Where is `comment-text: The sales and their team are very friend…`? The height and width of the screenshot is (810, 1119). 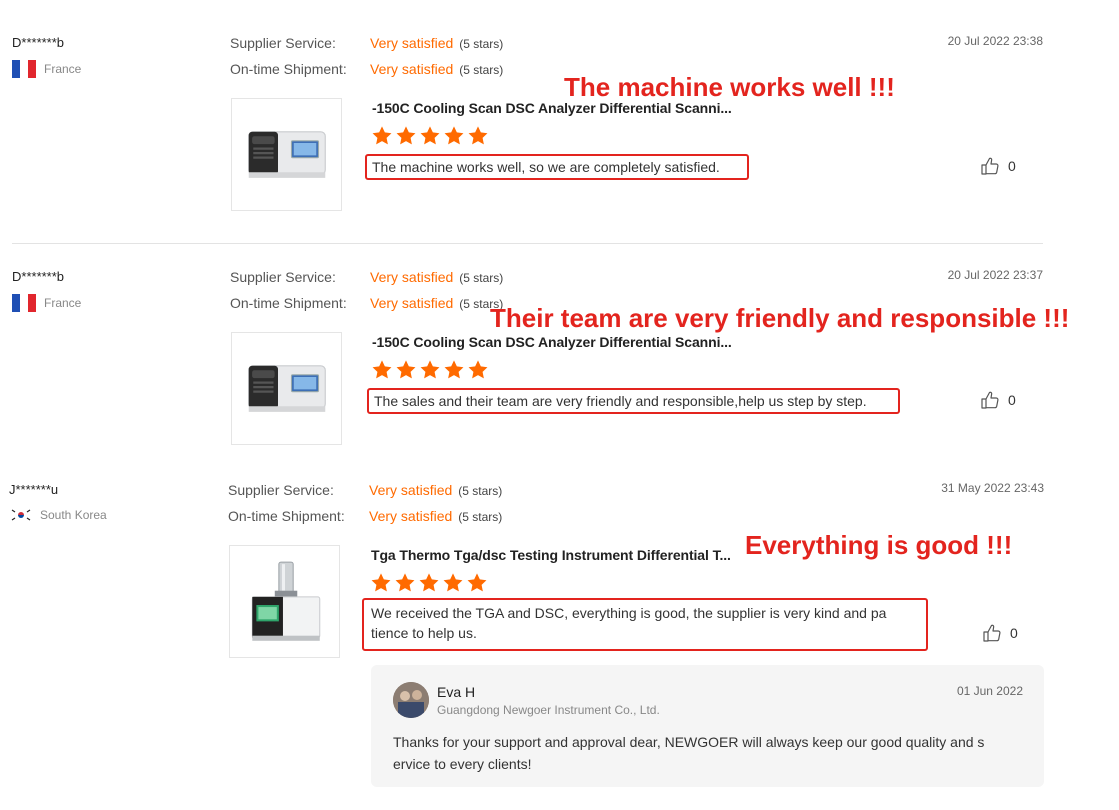 comment-text: The sales and their team are very friend… is located at coordinates (620, 401).